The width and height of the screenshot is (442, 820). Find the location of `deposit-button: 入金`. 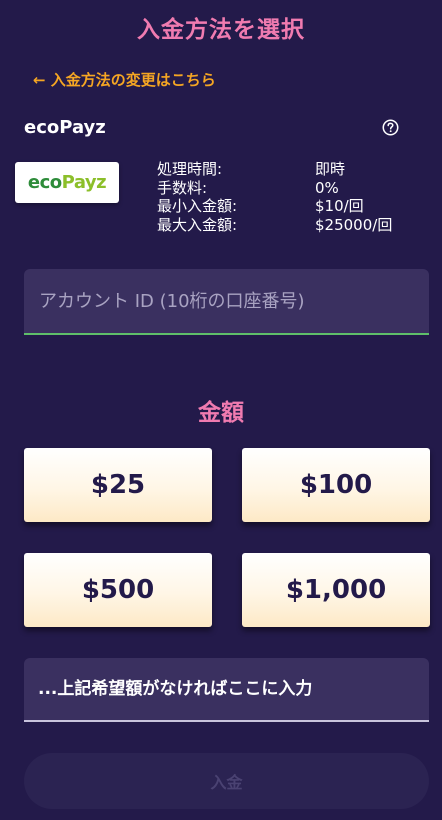

deposit-button: 入金 is located at coordinates (226, 781).